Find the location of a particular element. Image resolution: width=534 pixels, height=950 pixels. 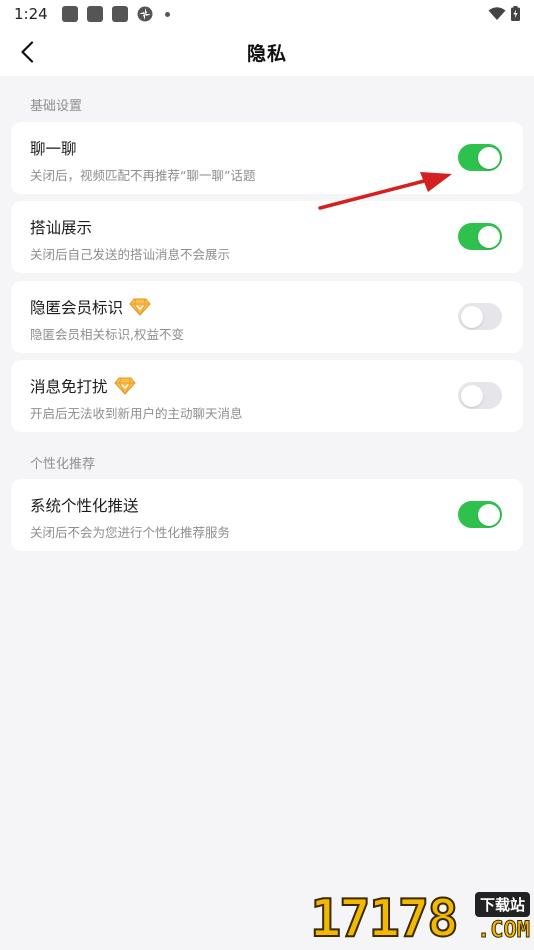

setting-description: 关闭后不会为您进行个性化推荐服务 is located at coordinates (130, 532).